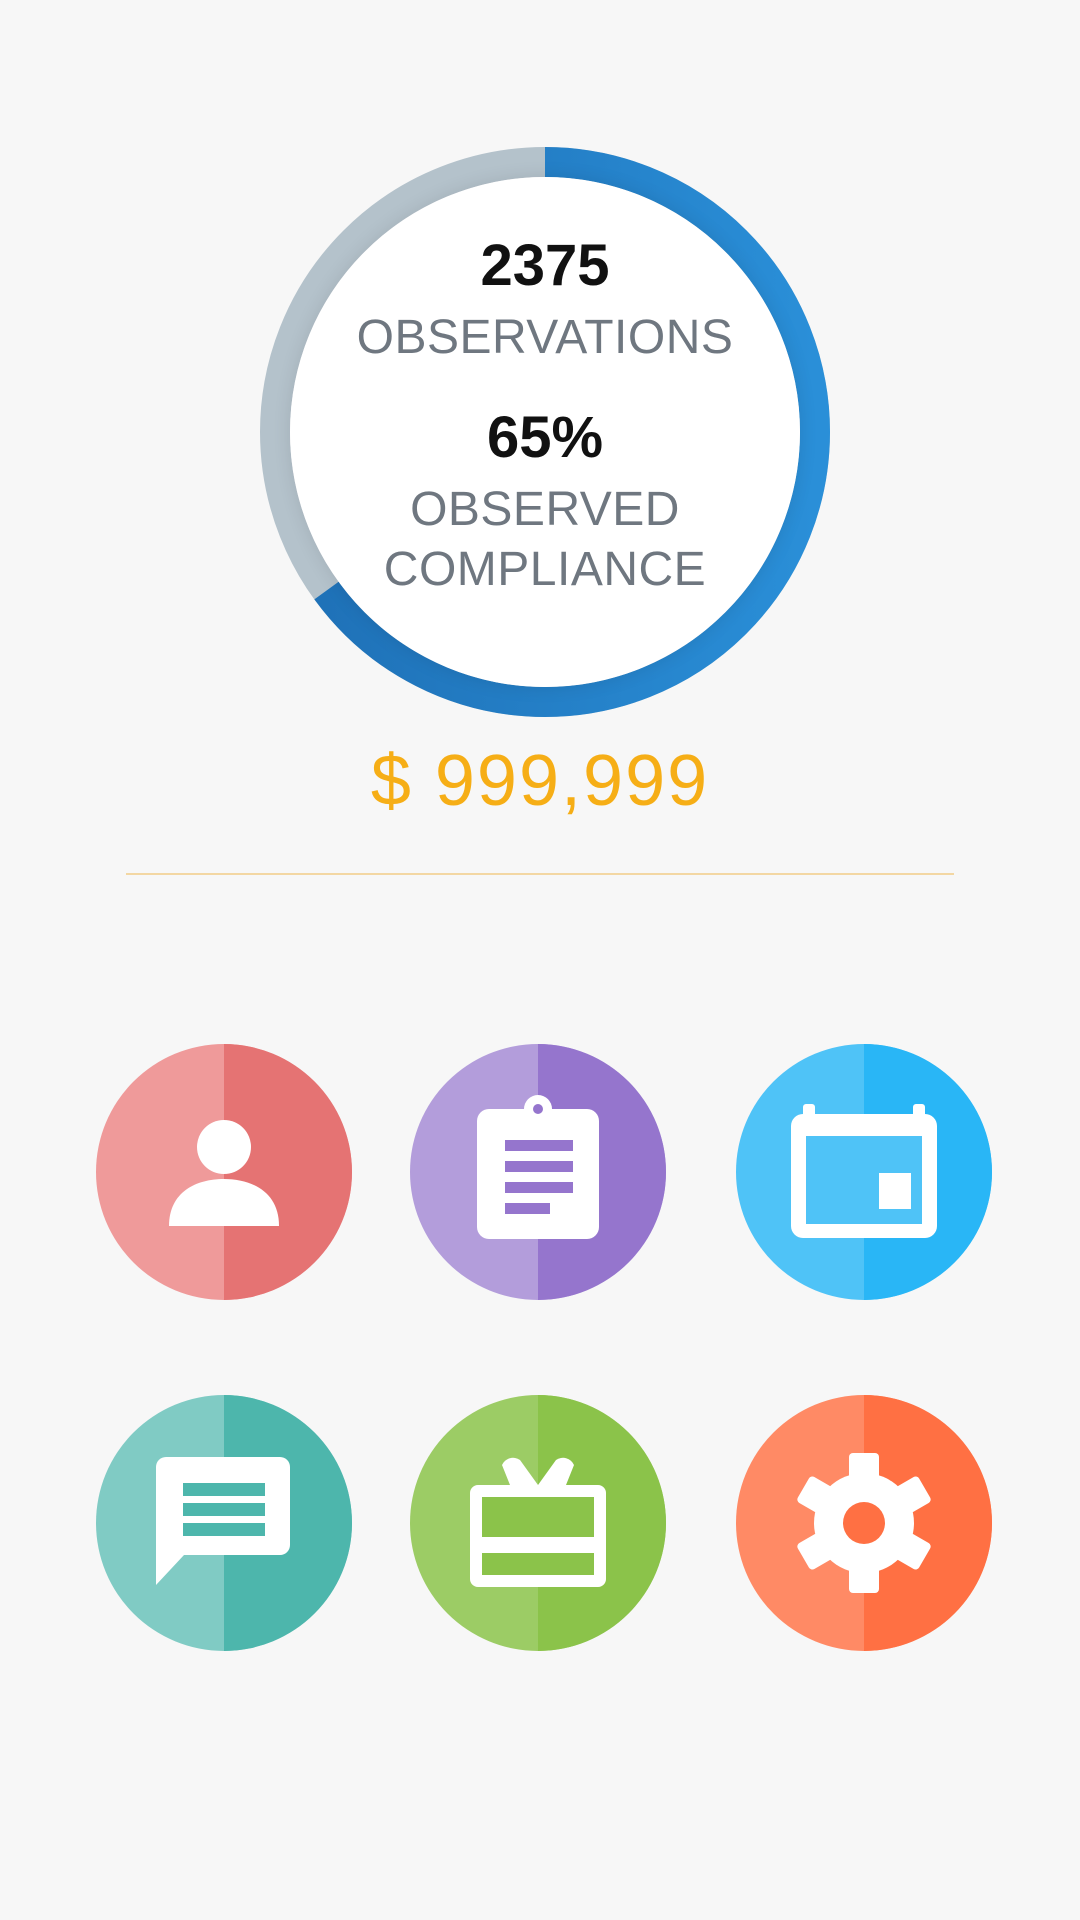  I want to click on observations-button, so click(538, 1172).